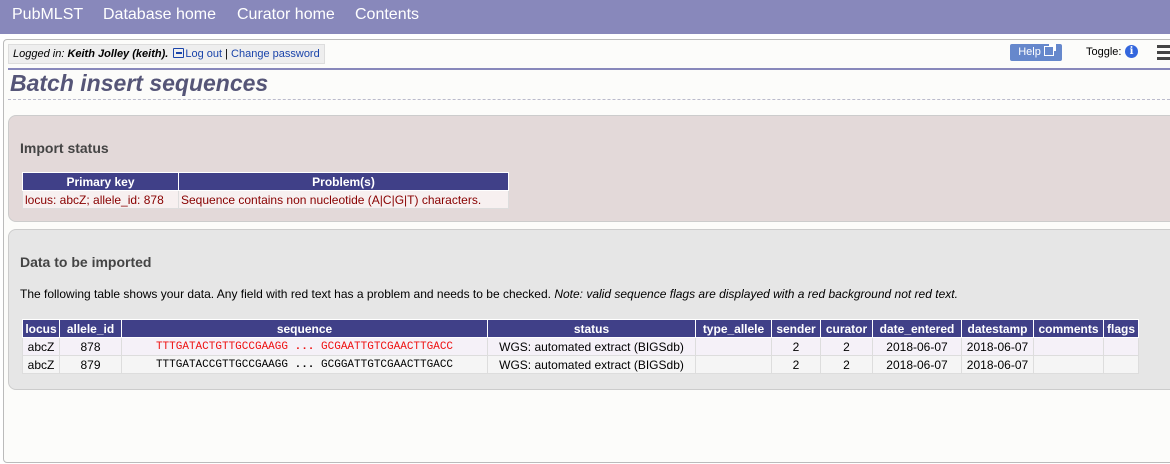 This screenshot has height=464, width=1170. I want to click on toggle-label: Toggle:, so click(1104, 52).